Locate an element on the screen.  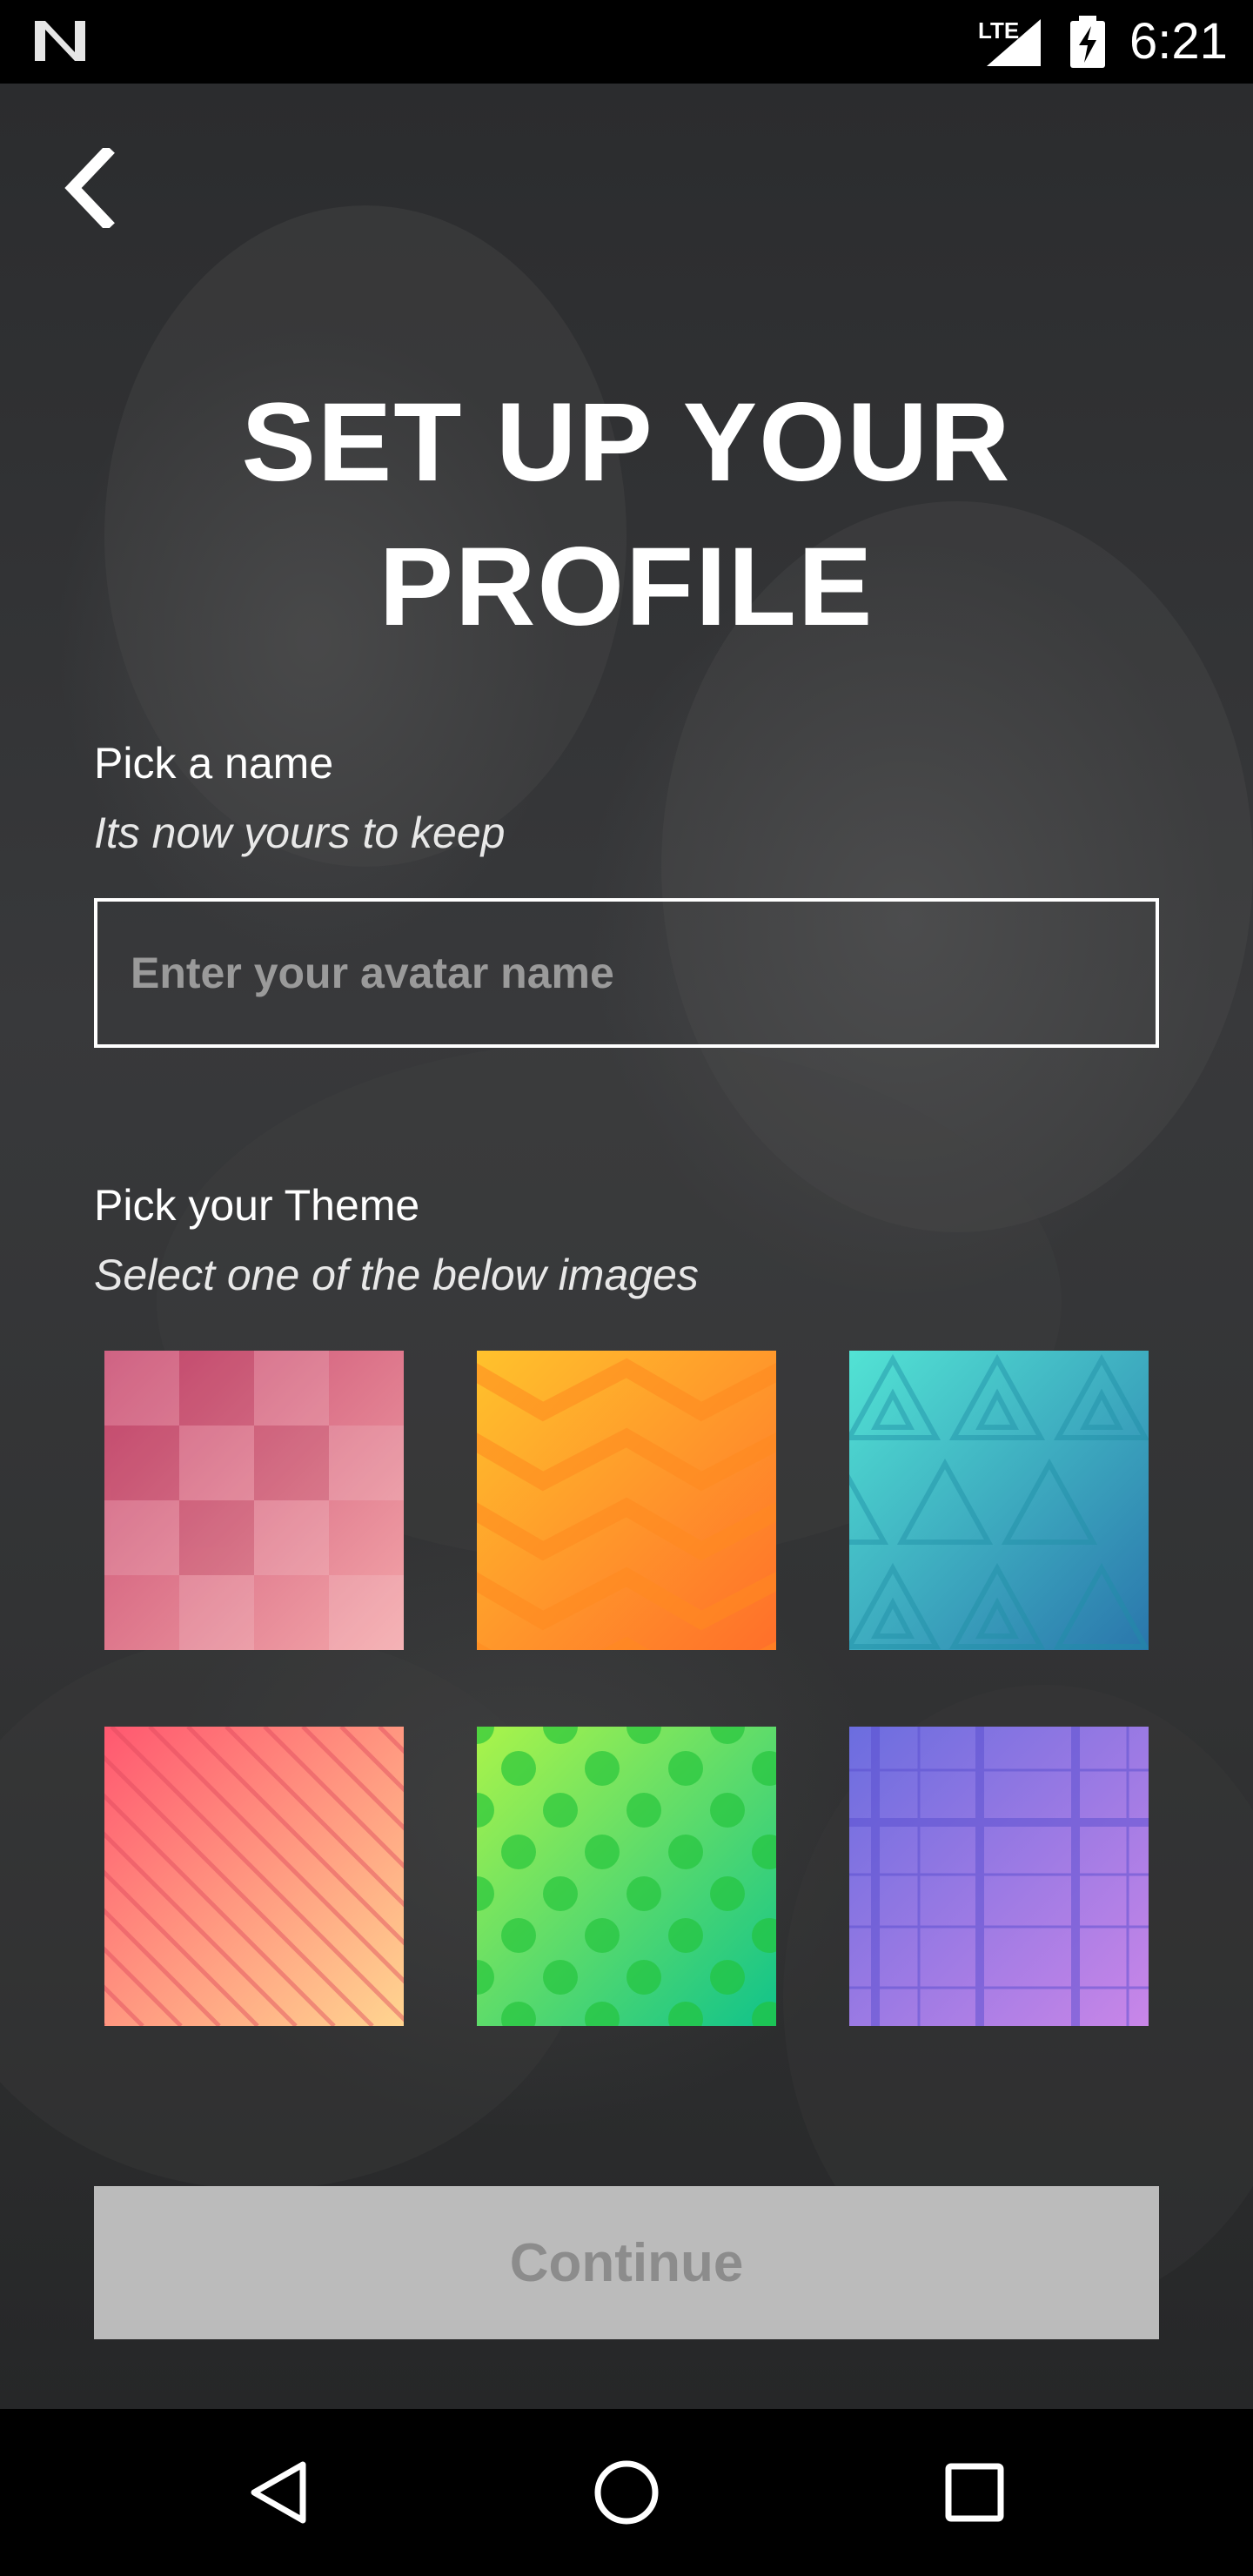
back-triangle-icon is located at coordinates (280, 2492).